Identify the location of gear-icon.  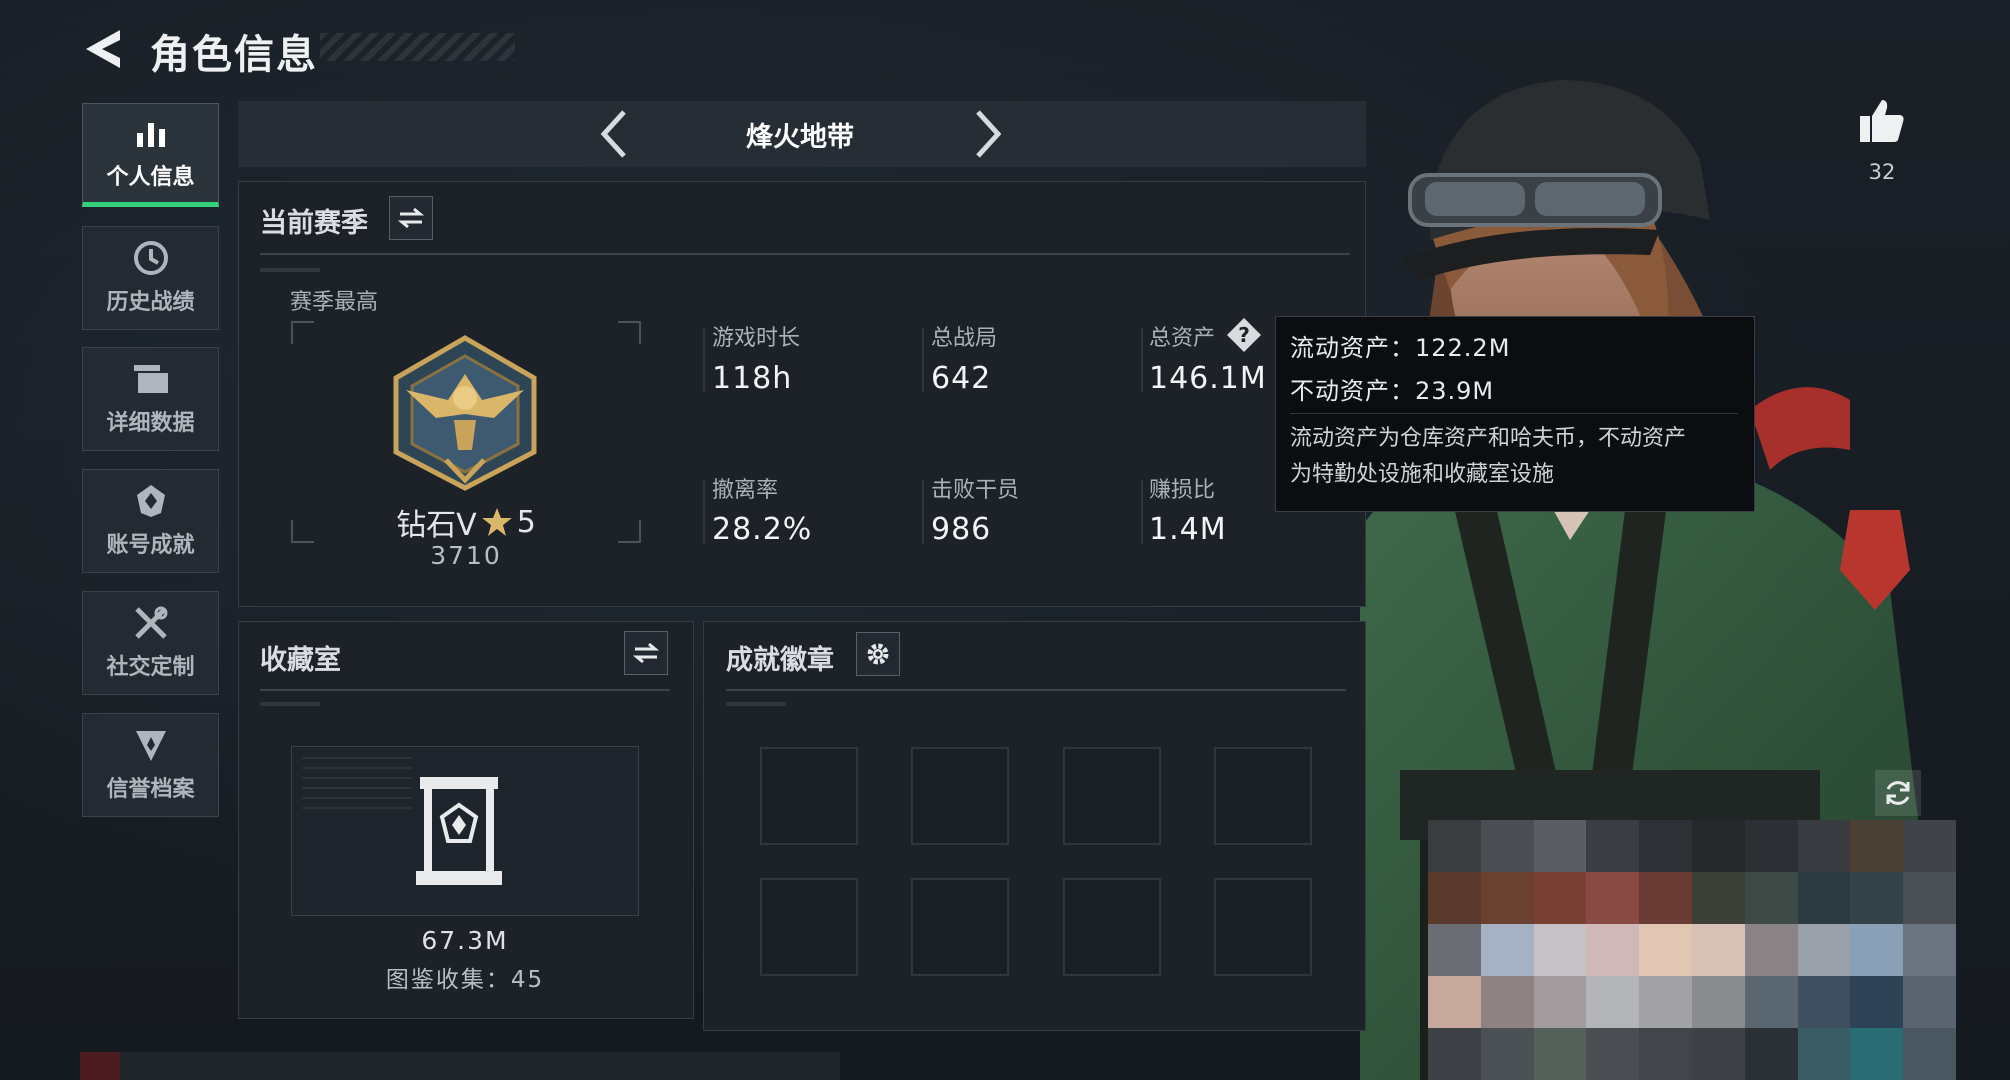
(878, 654).